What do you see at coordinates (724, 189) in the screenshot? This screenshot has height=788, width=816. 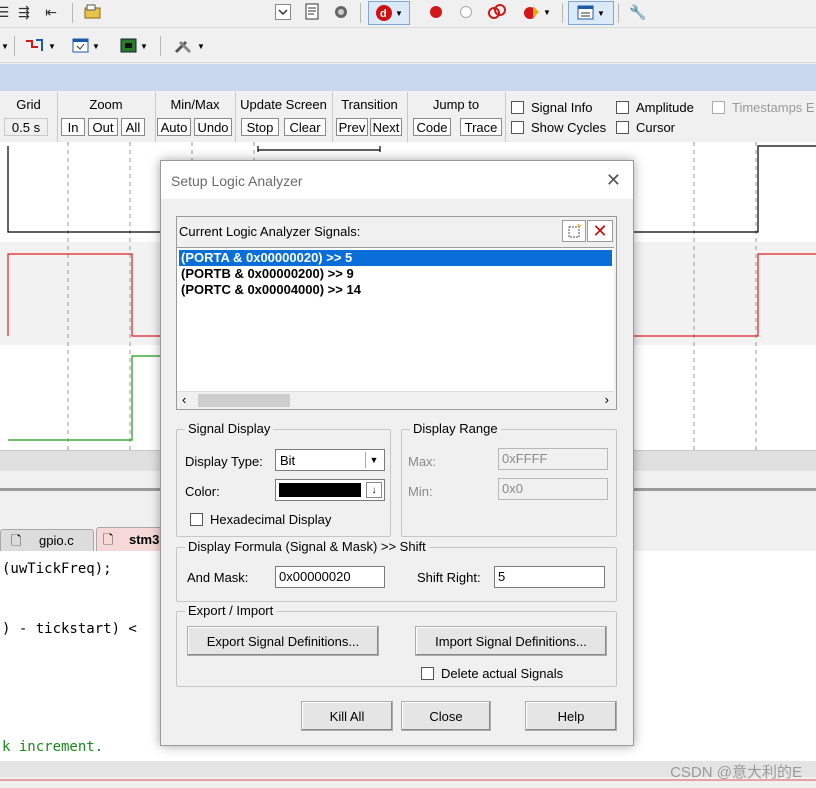 I see `signal-1-trace-right` at bounding box center [724, 189].